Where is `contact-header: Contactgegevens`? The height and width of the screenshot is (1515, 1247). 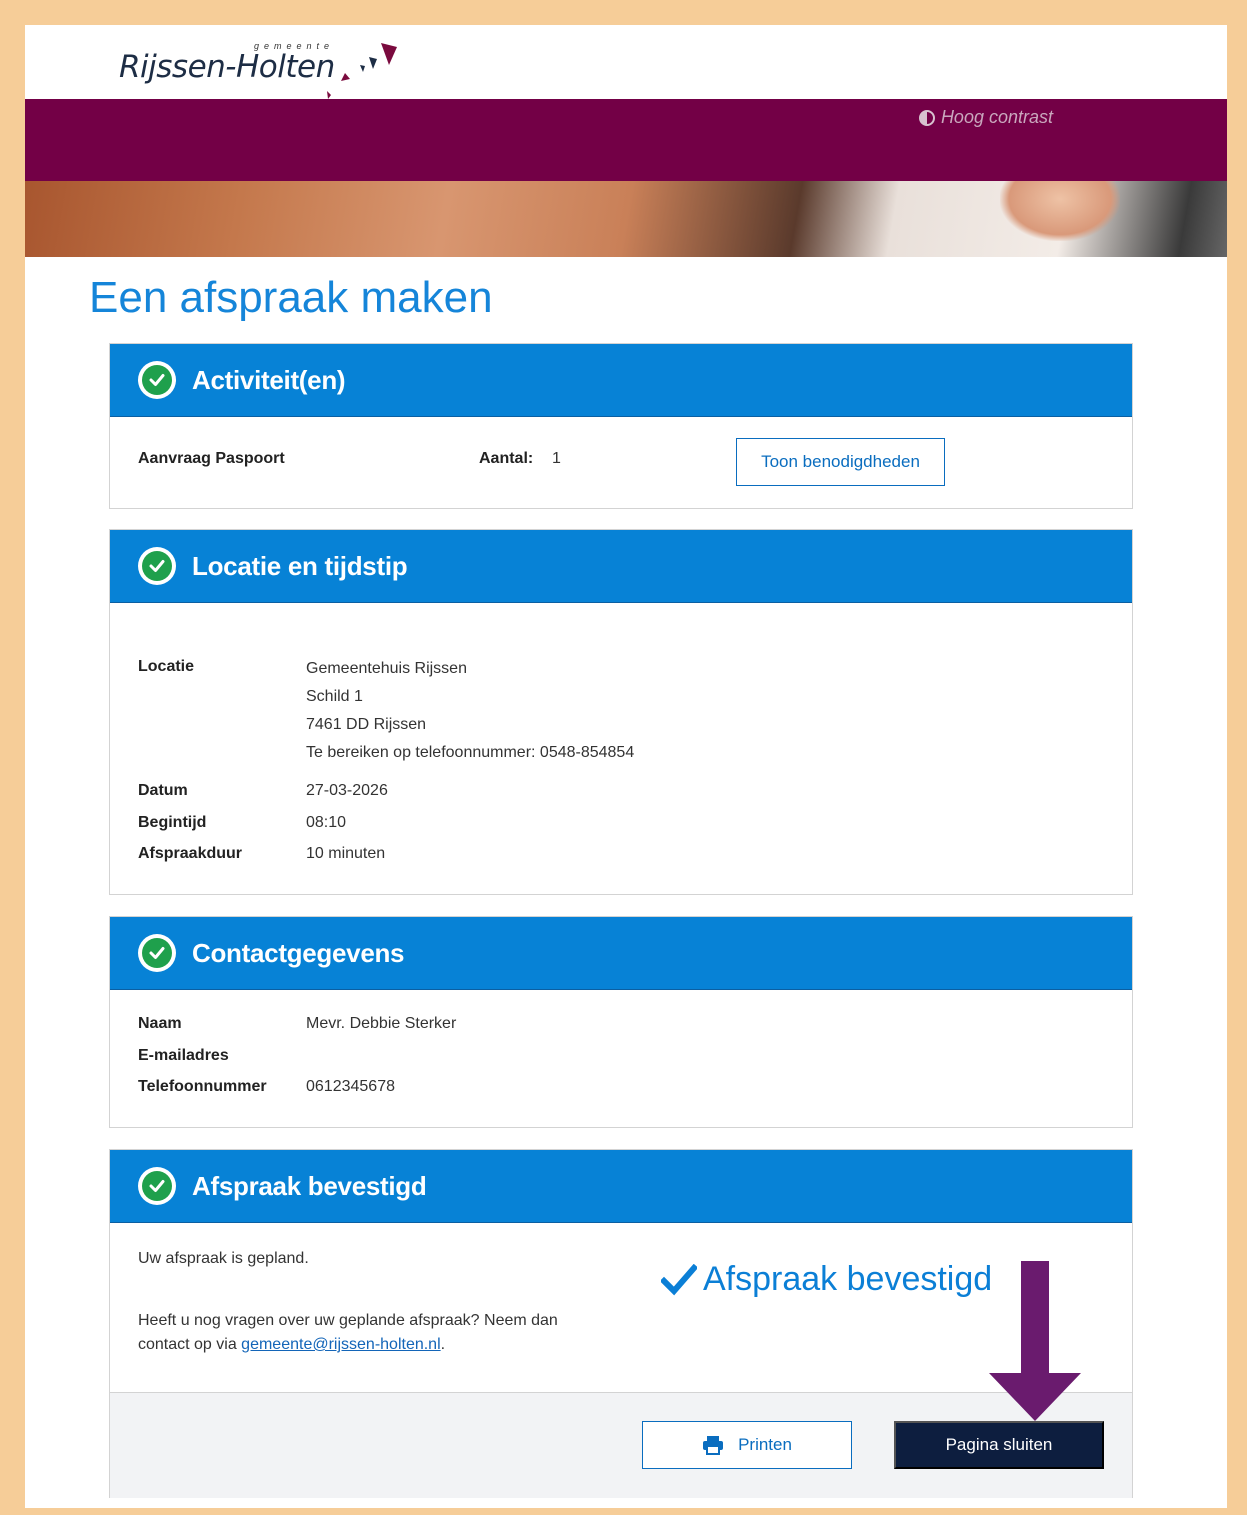
contact-header: Contactgegevens is located at coordinates (621, 953).